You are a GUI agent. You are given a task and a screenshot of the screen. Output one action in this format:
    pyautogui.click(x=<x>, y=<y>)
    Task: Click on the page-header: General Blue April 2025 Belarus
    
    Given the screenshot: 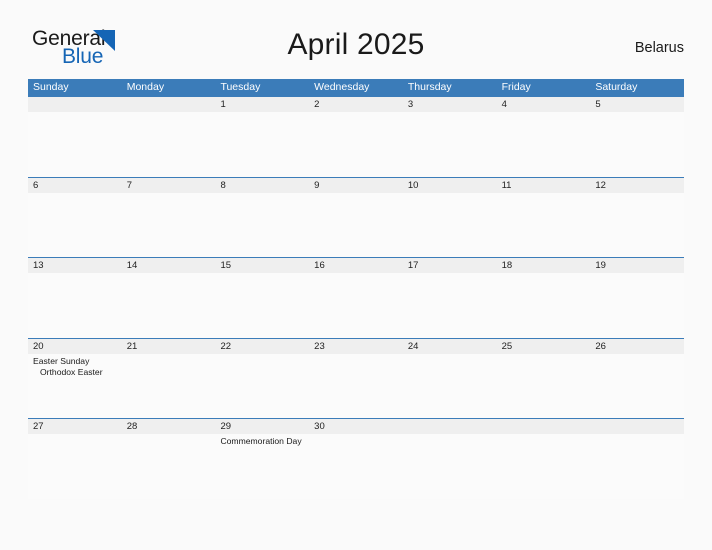 What is the action you would take?
    pyautogui.click(x=356, y=36)
    